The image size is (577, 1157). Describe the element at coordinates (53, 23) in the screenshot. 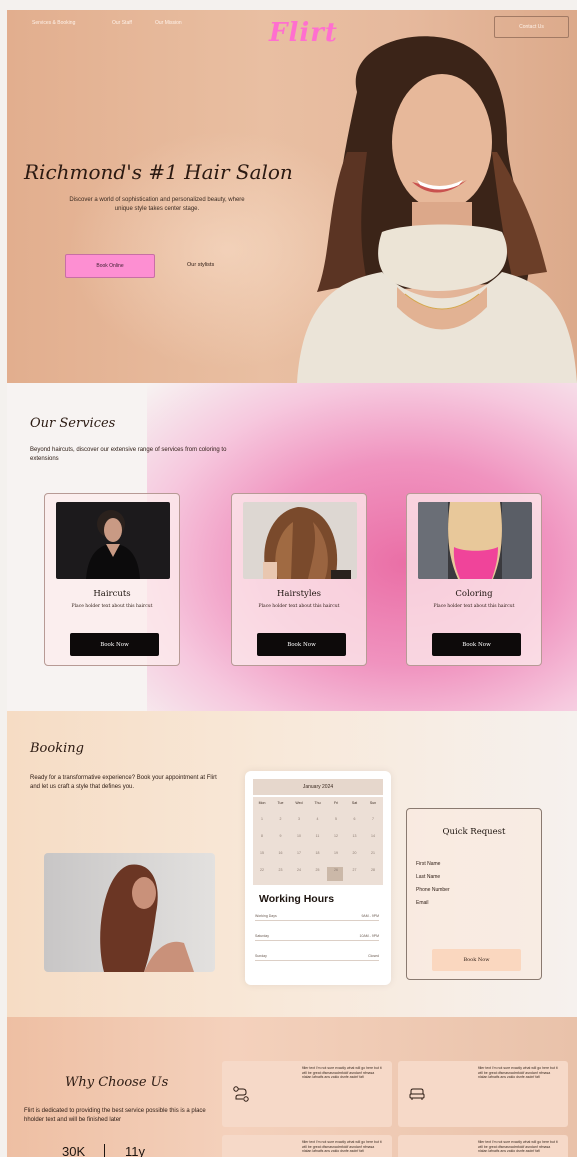

I see `nav-services-booking: Services & Booking` at that location.